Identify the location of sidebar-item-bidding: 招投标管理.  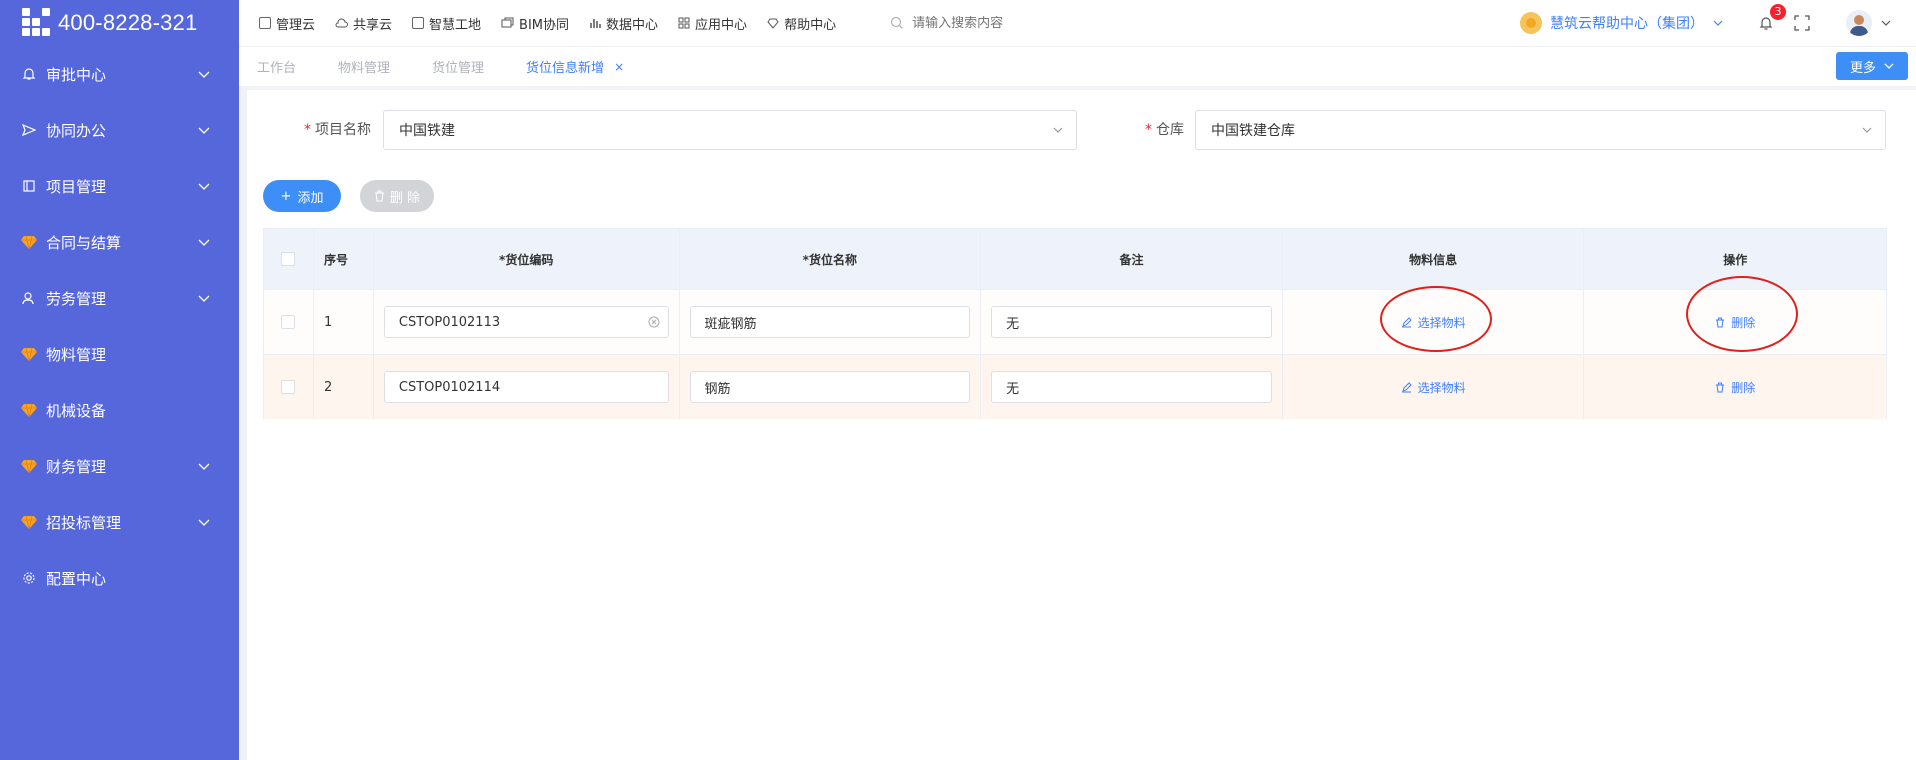
(119, 522).